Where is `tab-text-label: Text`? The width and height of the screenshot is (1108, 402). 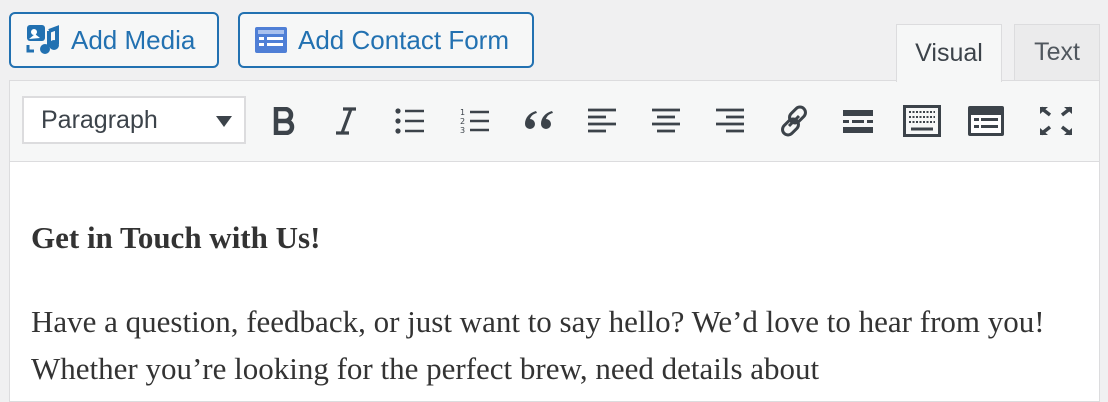
tab-text-label: Text is located at coordinates (1057, 52).